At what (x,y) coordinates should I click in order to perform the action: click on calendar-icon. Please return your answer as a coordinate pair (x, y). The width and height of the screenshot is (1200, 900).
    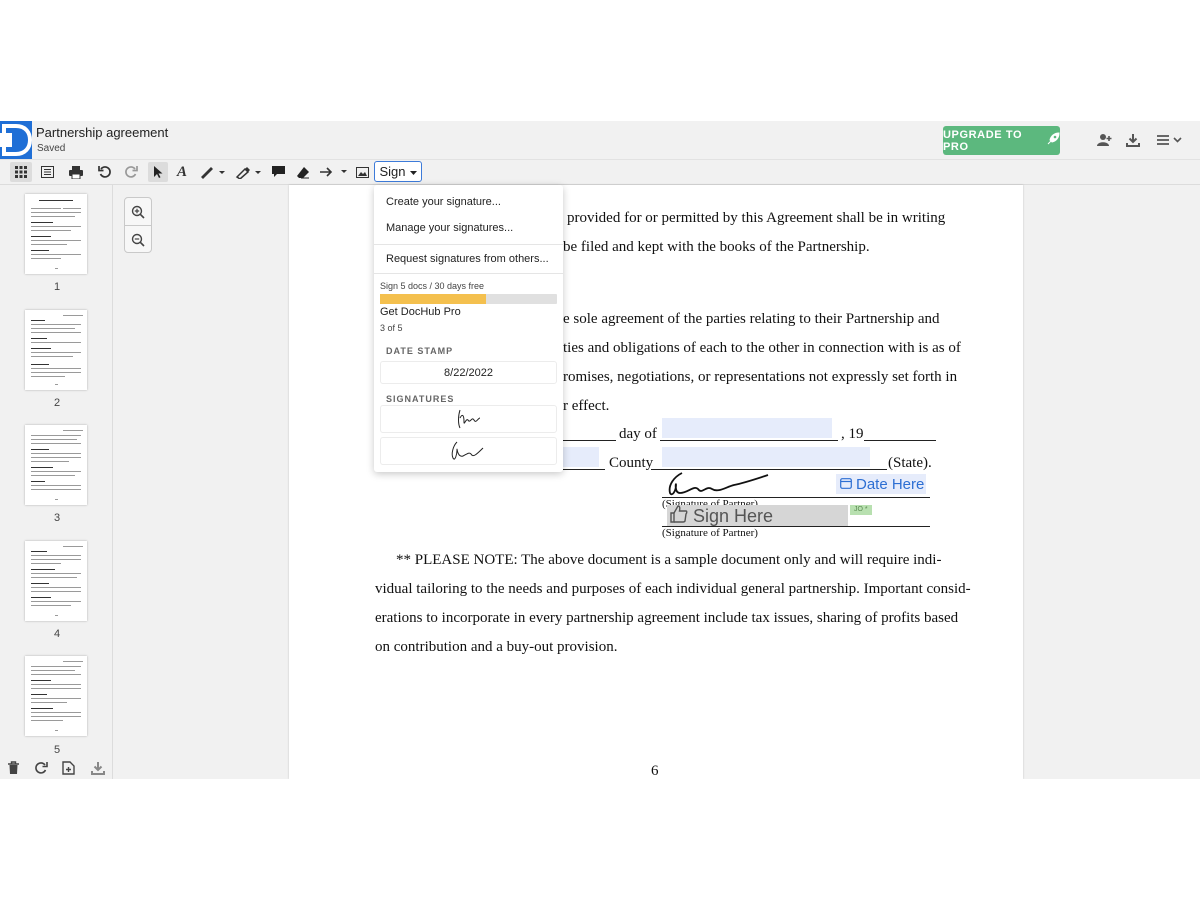
    Looking at the image, I should click on (846, 484).